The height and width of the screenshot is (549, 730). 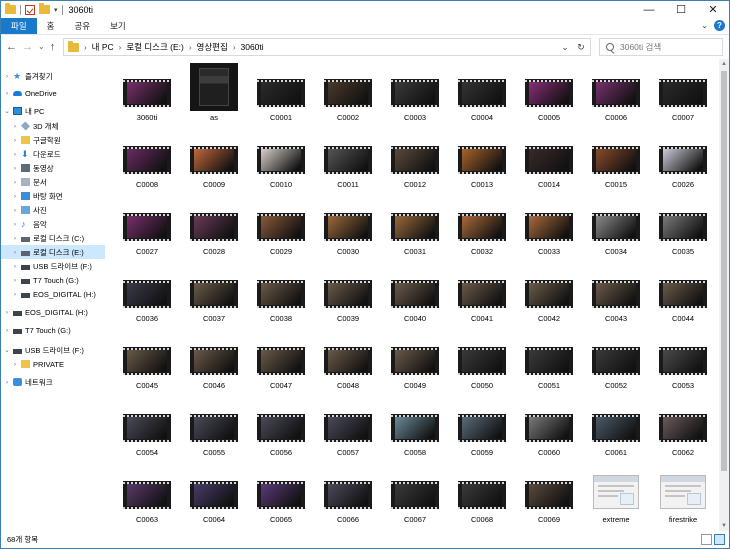 What do you see at coordinates (281, 95) in the screenshot?
I see `file-item: C0001` at bounding box center [281, 95].